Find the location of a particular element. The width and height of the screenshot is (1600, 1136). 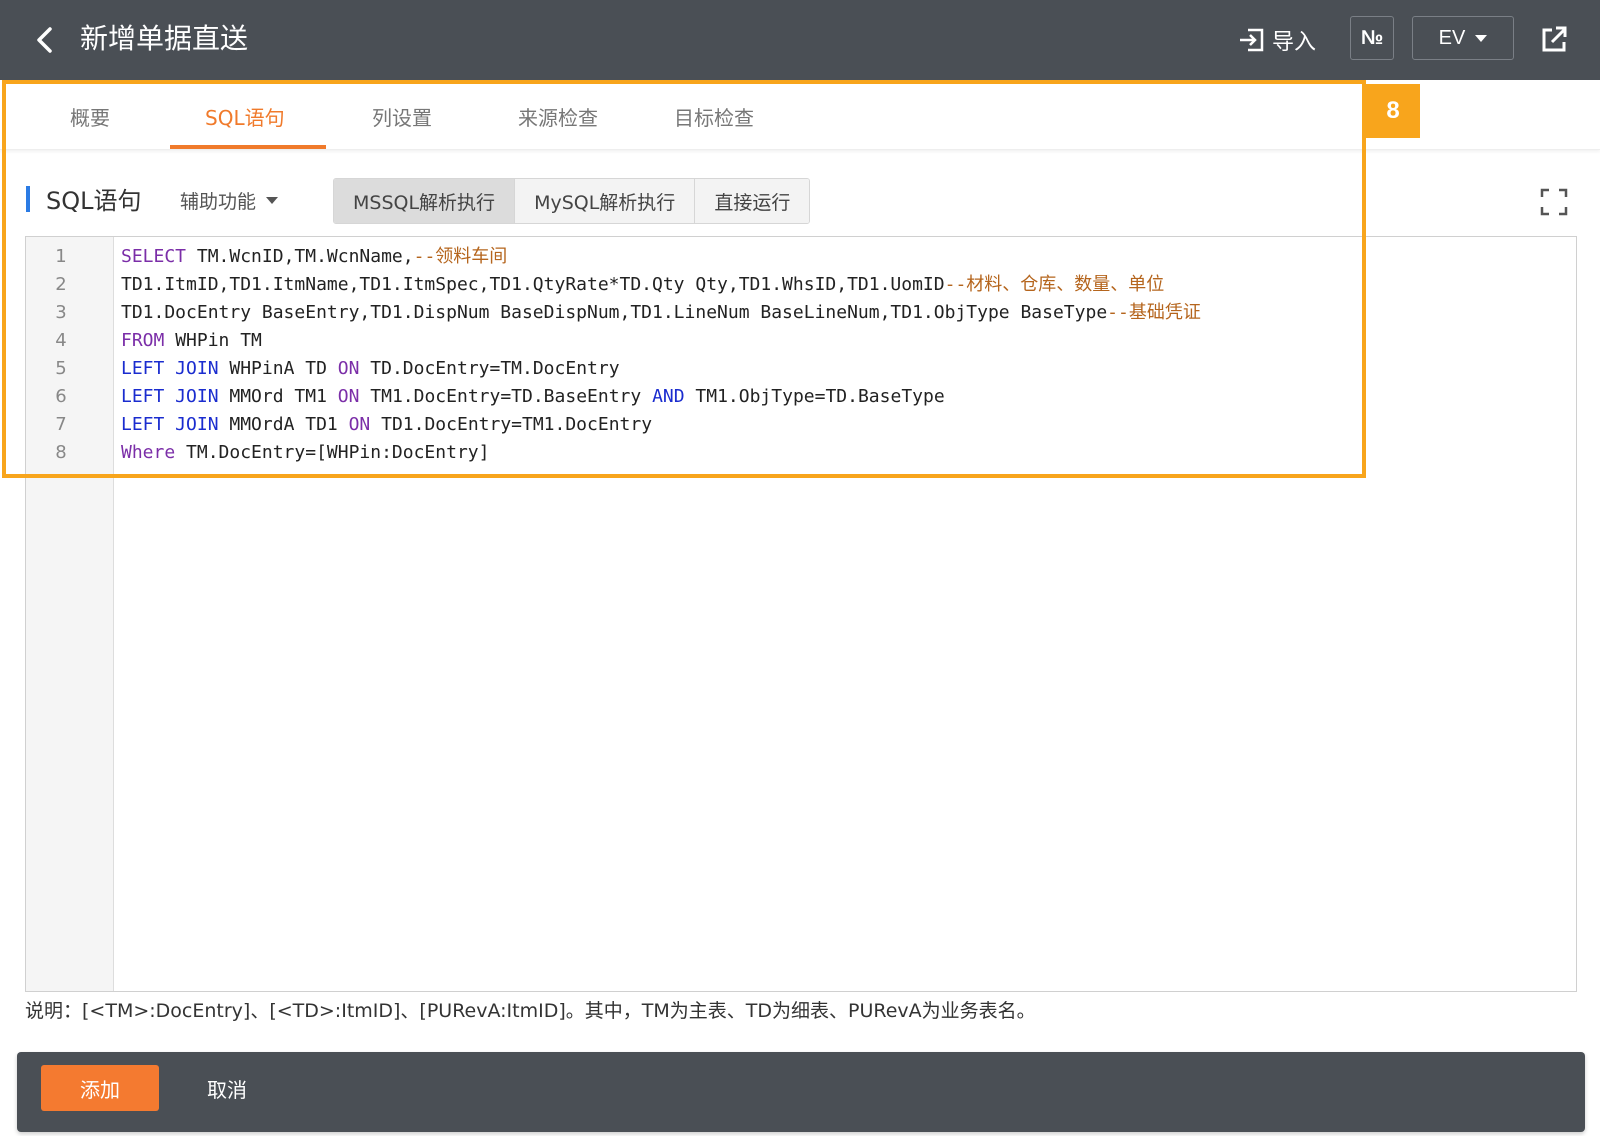

tab-bar: 概要 SQL语句 列设置 来源检查 目标检查 is located at coordinates (800, 115).